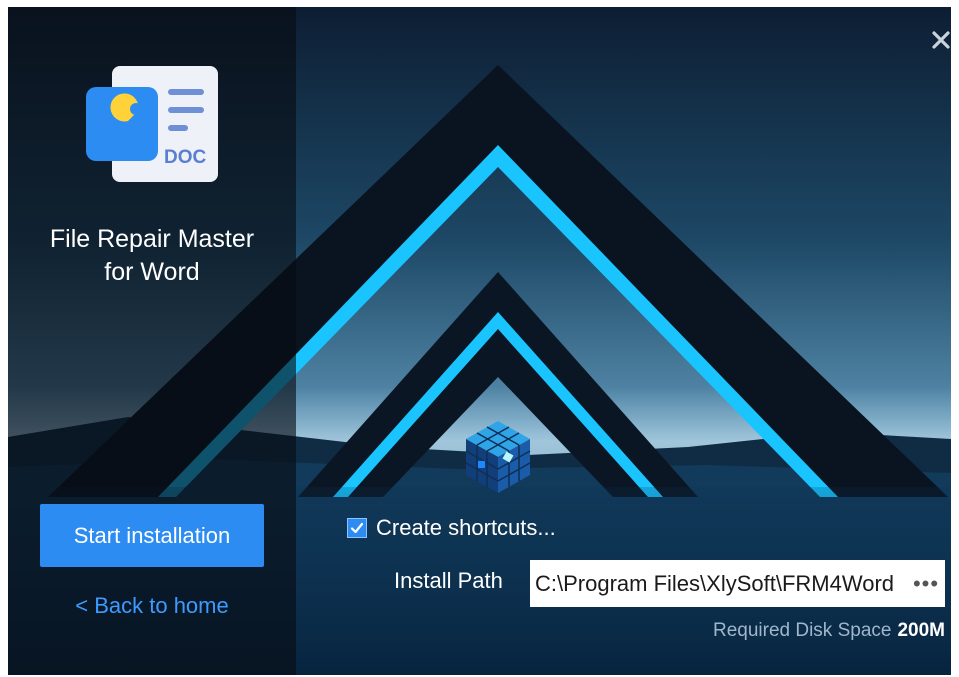 This screenshot has height=677, width=959. What do you see at coordinates (718, 583) in the screenshot?
I see `install-path-input` at bounding box center [718, 583].